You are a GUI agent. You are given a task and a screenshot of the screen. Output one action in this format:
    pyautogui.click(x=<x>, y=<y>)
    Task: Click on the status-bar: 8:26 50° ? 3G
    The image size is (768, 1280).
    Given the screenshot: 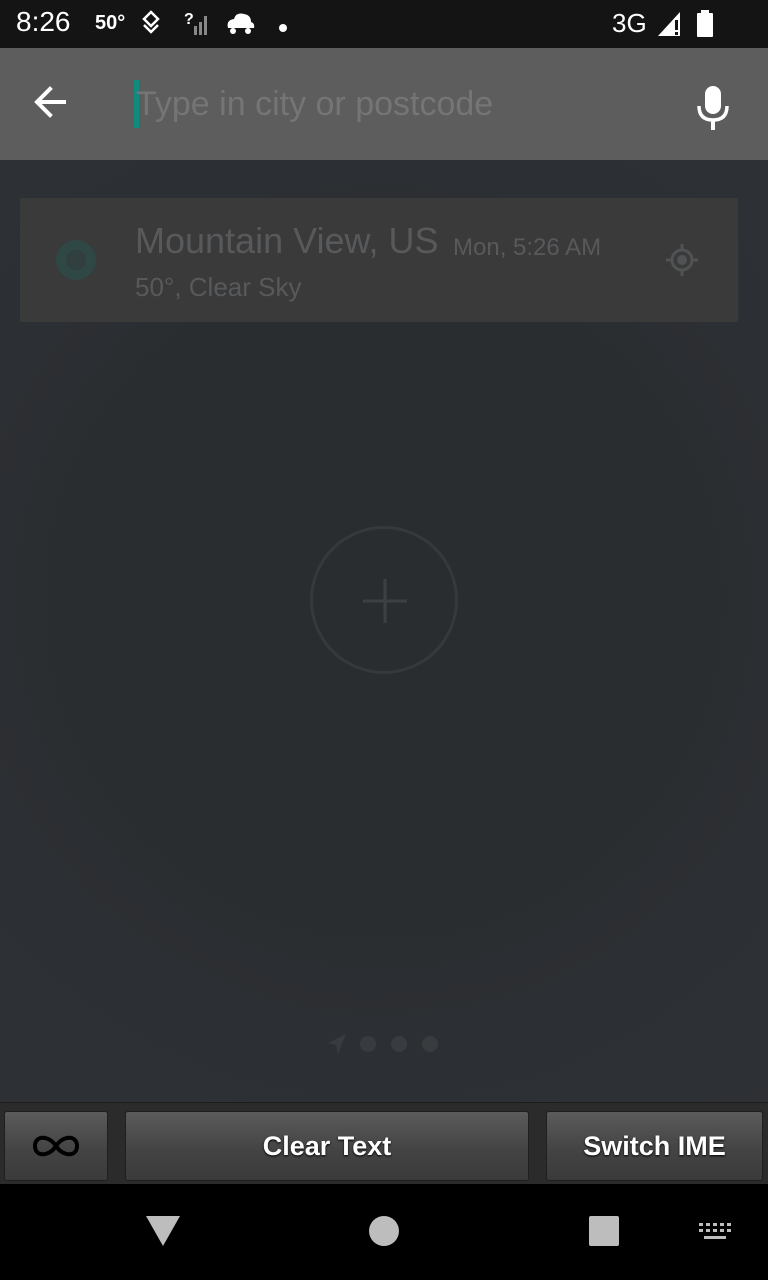 What is the action you would take?
    pyautogui.click(x=384, y=24)
    